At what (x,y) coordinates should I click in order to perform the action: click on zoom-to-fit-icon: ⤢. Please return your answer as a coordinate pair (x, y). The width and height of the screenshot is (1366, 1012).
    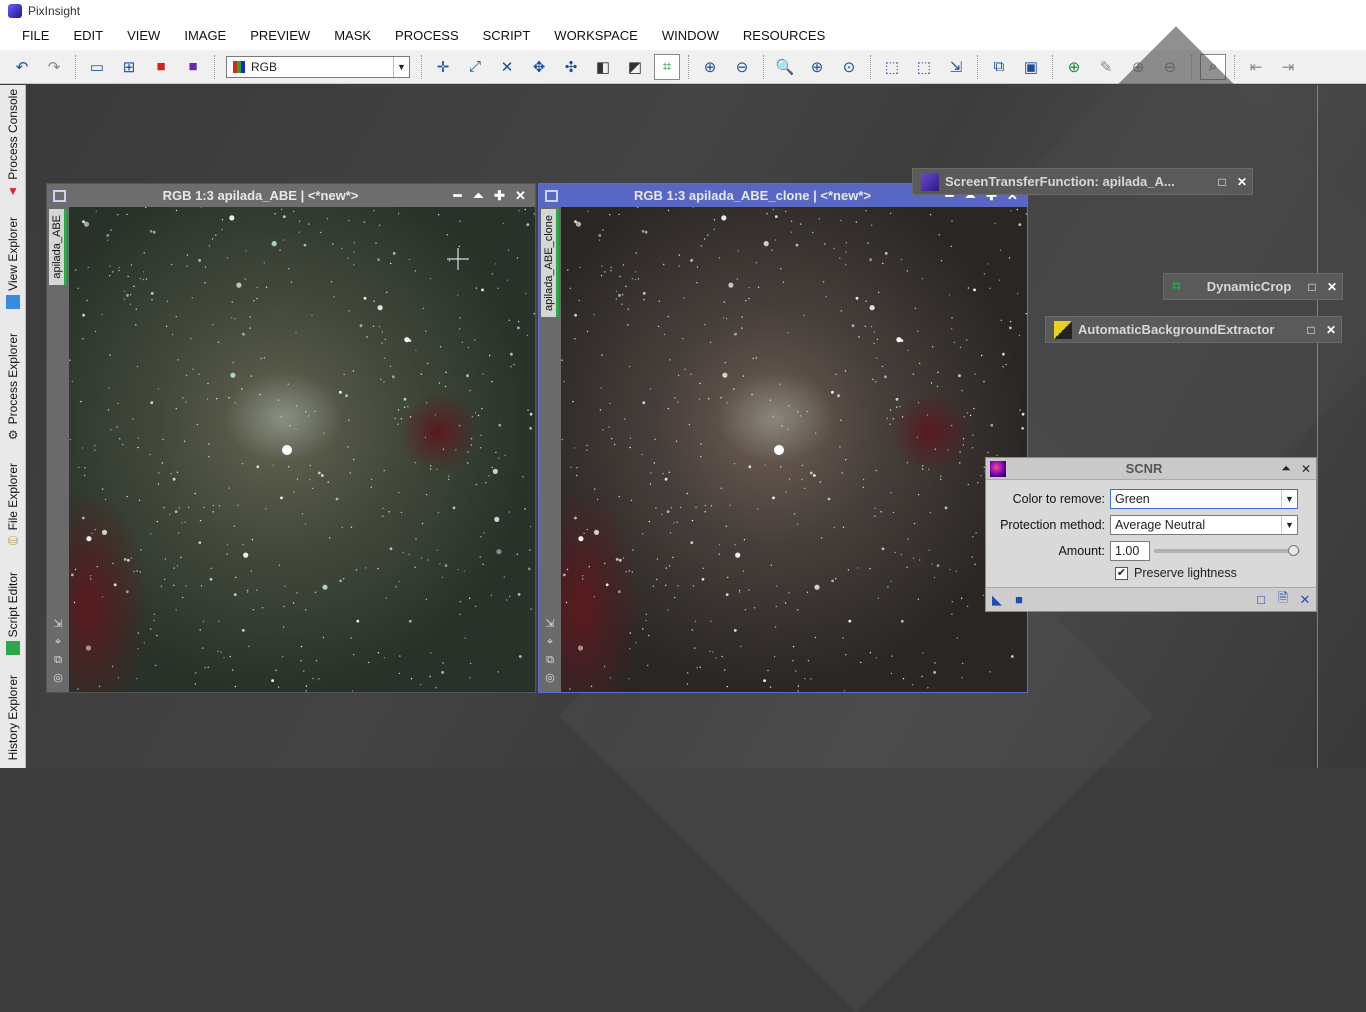
    Looking at the image, I should click on (475, 67).